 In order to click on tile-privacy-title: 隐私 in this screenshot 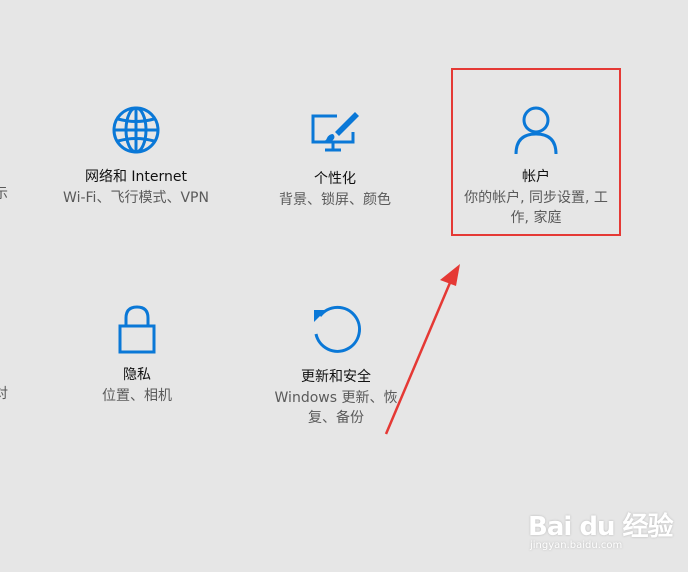, I will do `click(137, 375)`.